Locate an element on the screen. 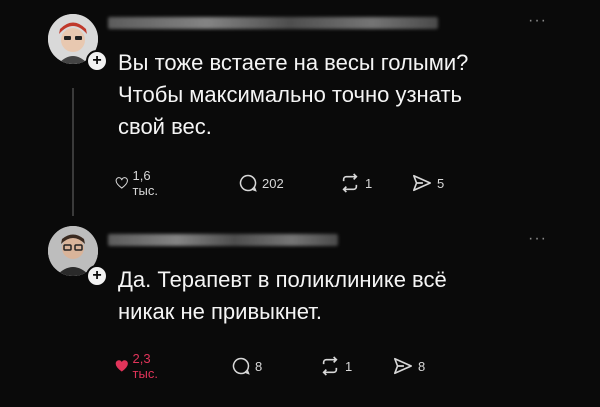 Image resolution: width=600 pixels, height=407 pixels. like-count: 2,3 тыс. is located at coordinates (145, 366).